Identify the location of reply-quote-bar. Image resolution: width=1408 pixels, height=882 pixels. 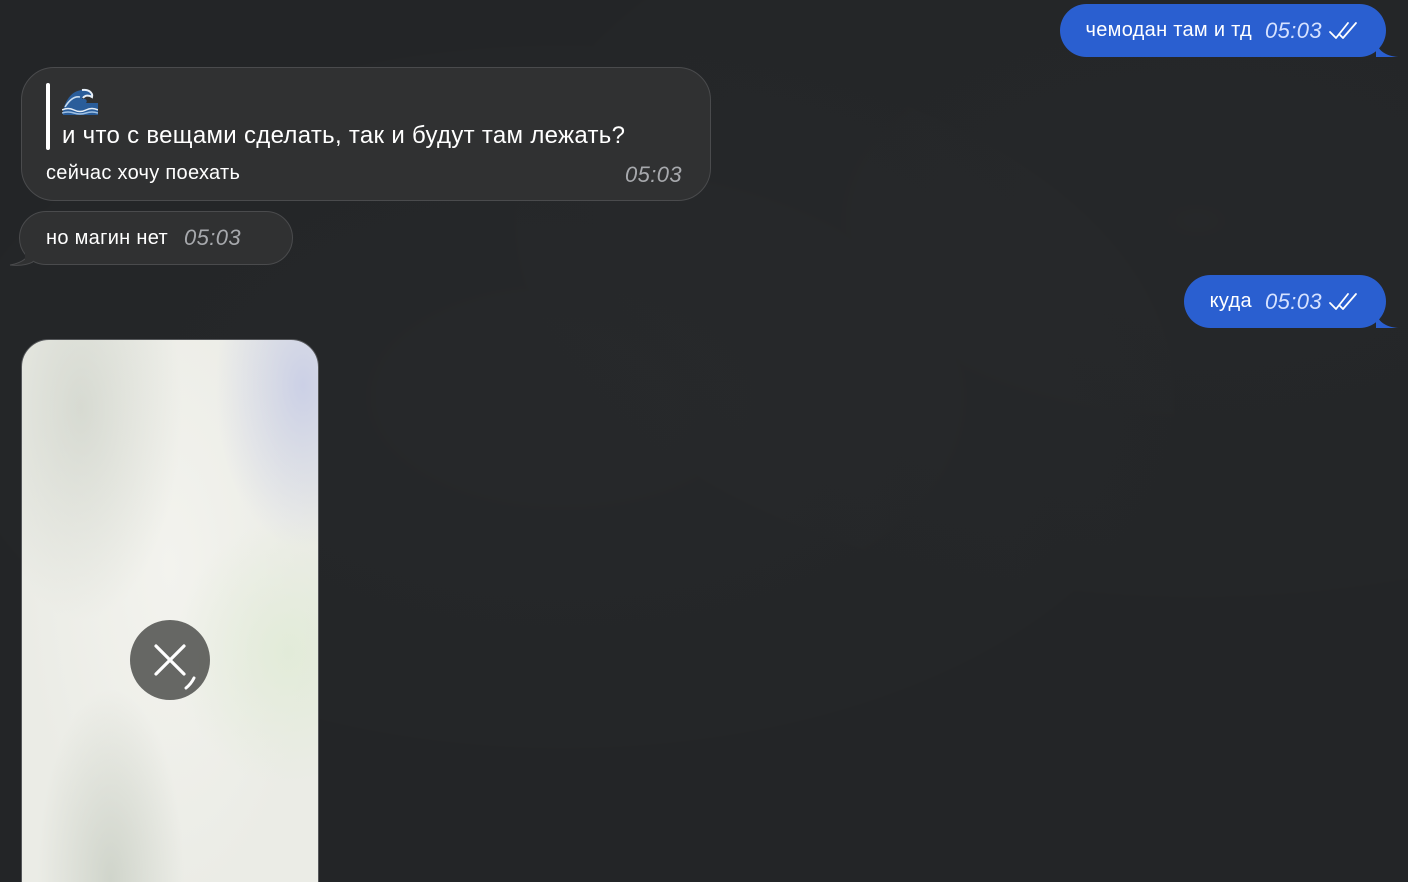
(48, 116).